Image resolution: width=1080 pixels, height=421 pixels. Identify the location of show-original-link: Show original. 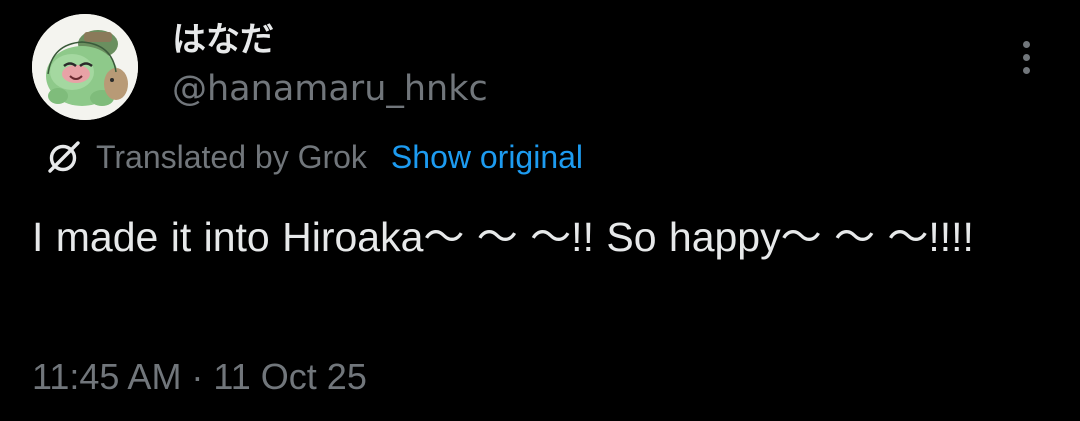
(487, 157).